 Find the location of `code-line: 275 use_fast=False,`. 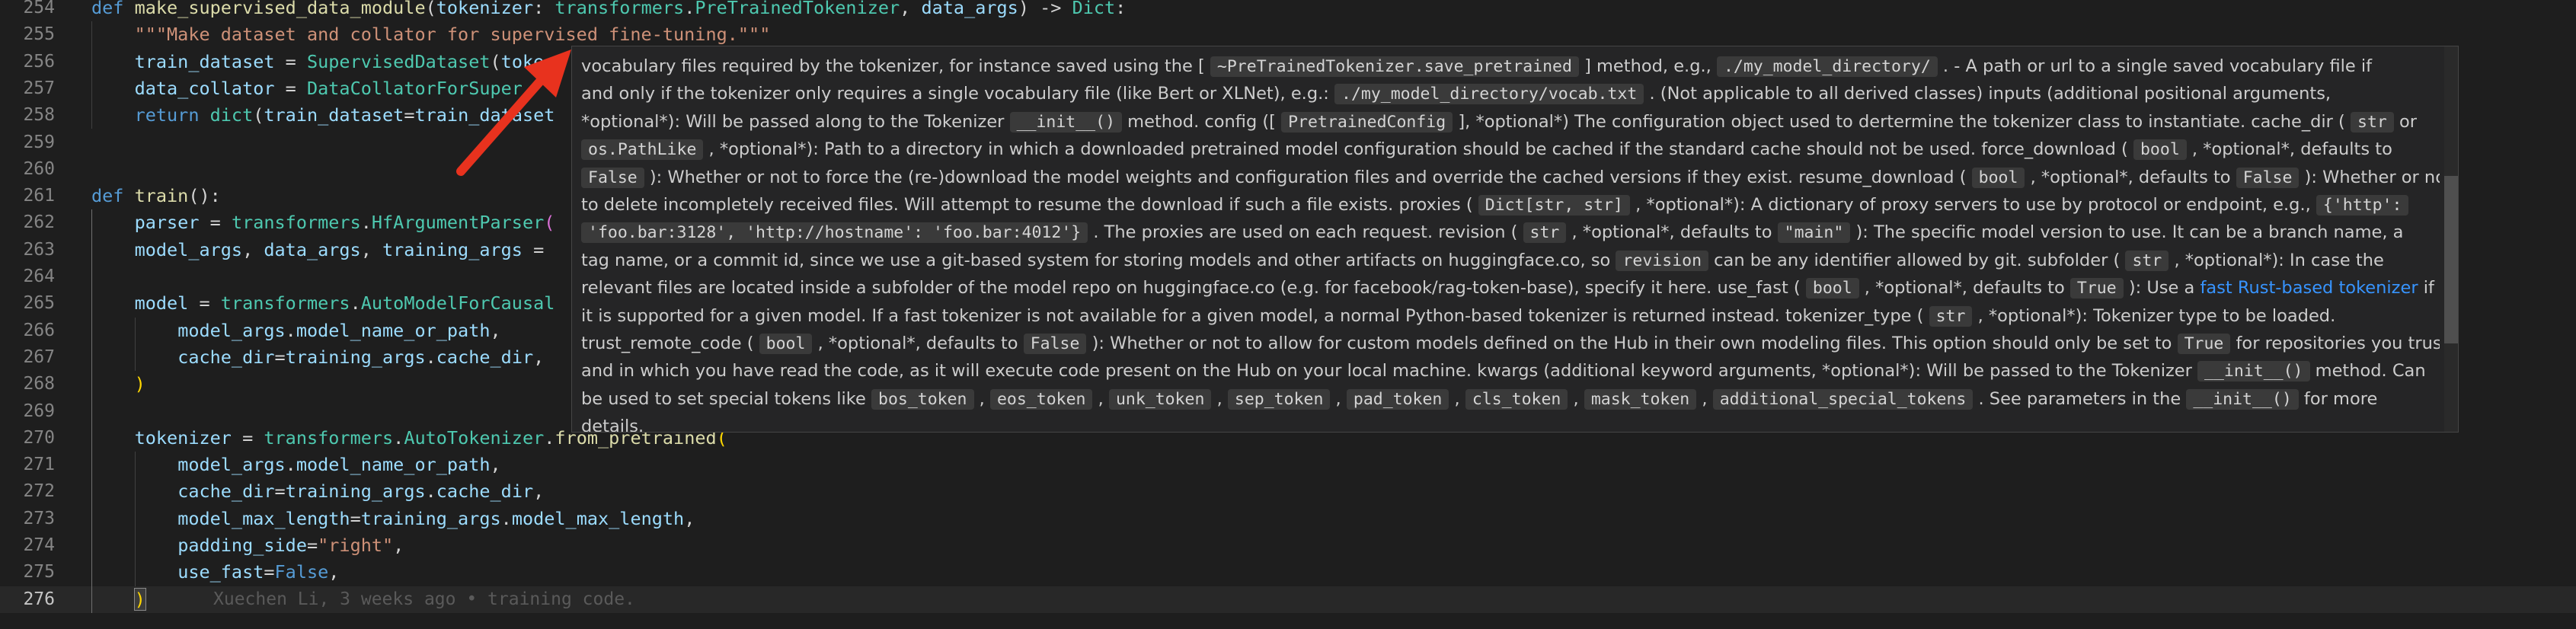

code-line: 275 use_fast=False, is located at coordinates (1288, 572).